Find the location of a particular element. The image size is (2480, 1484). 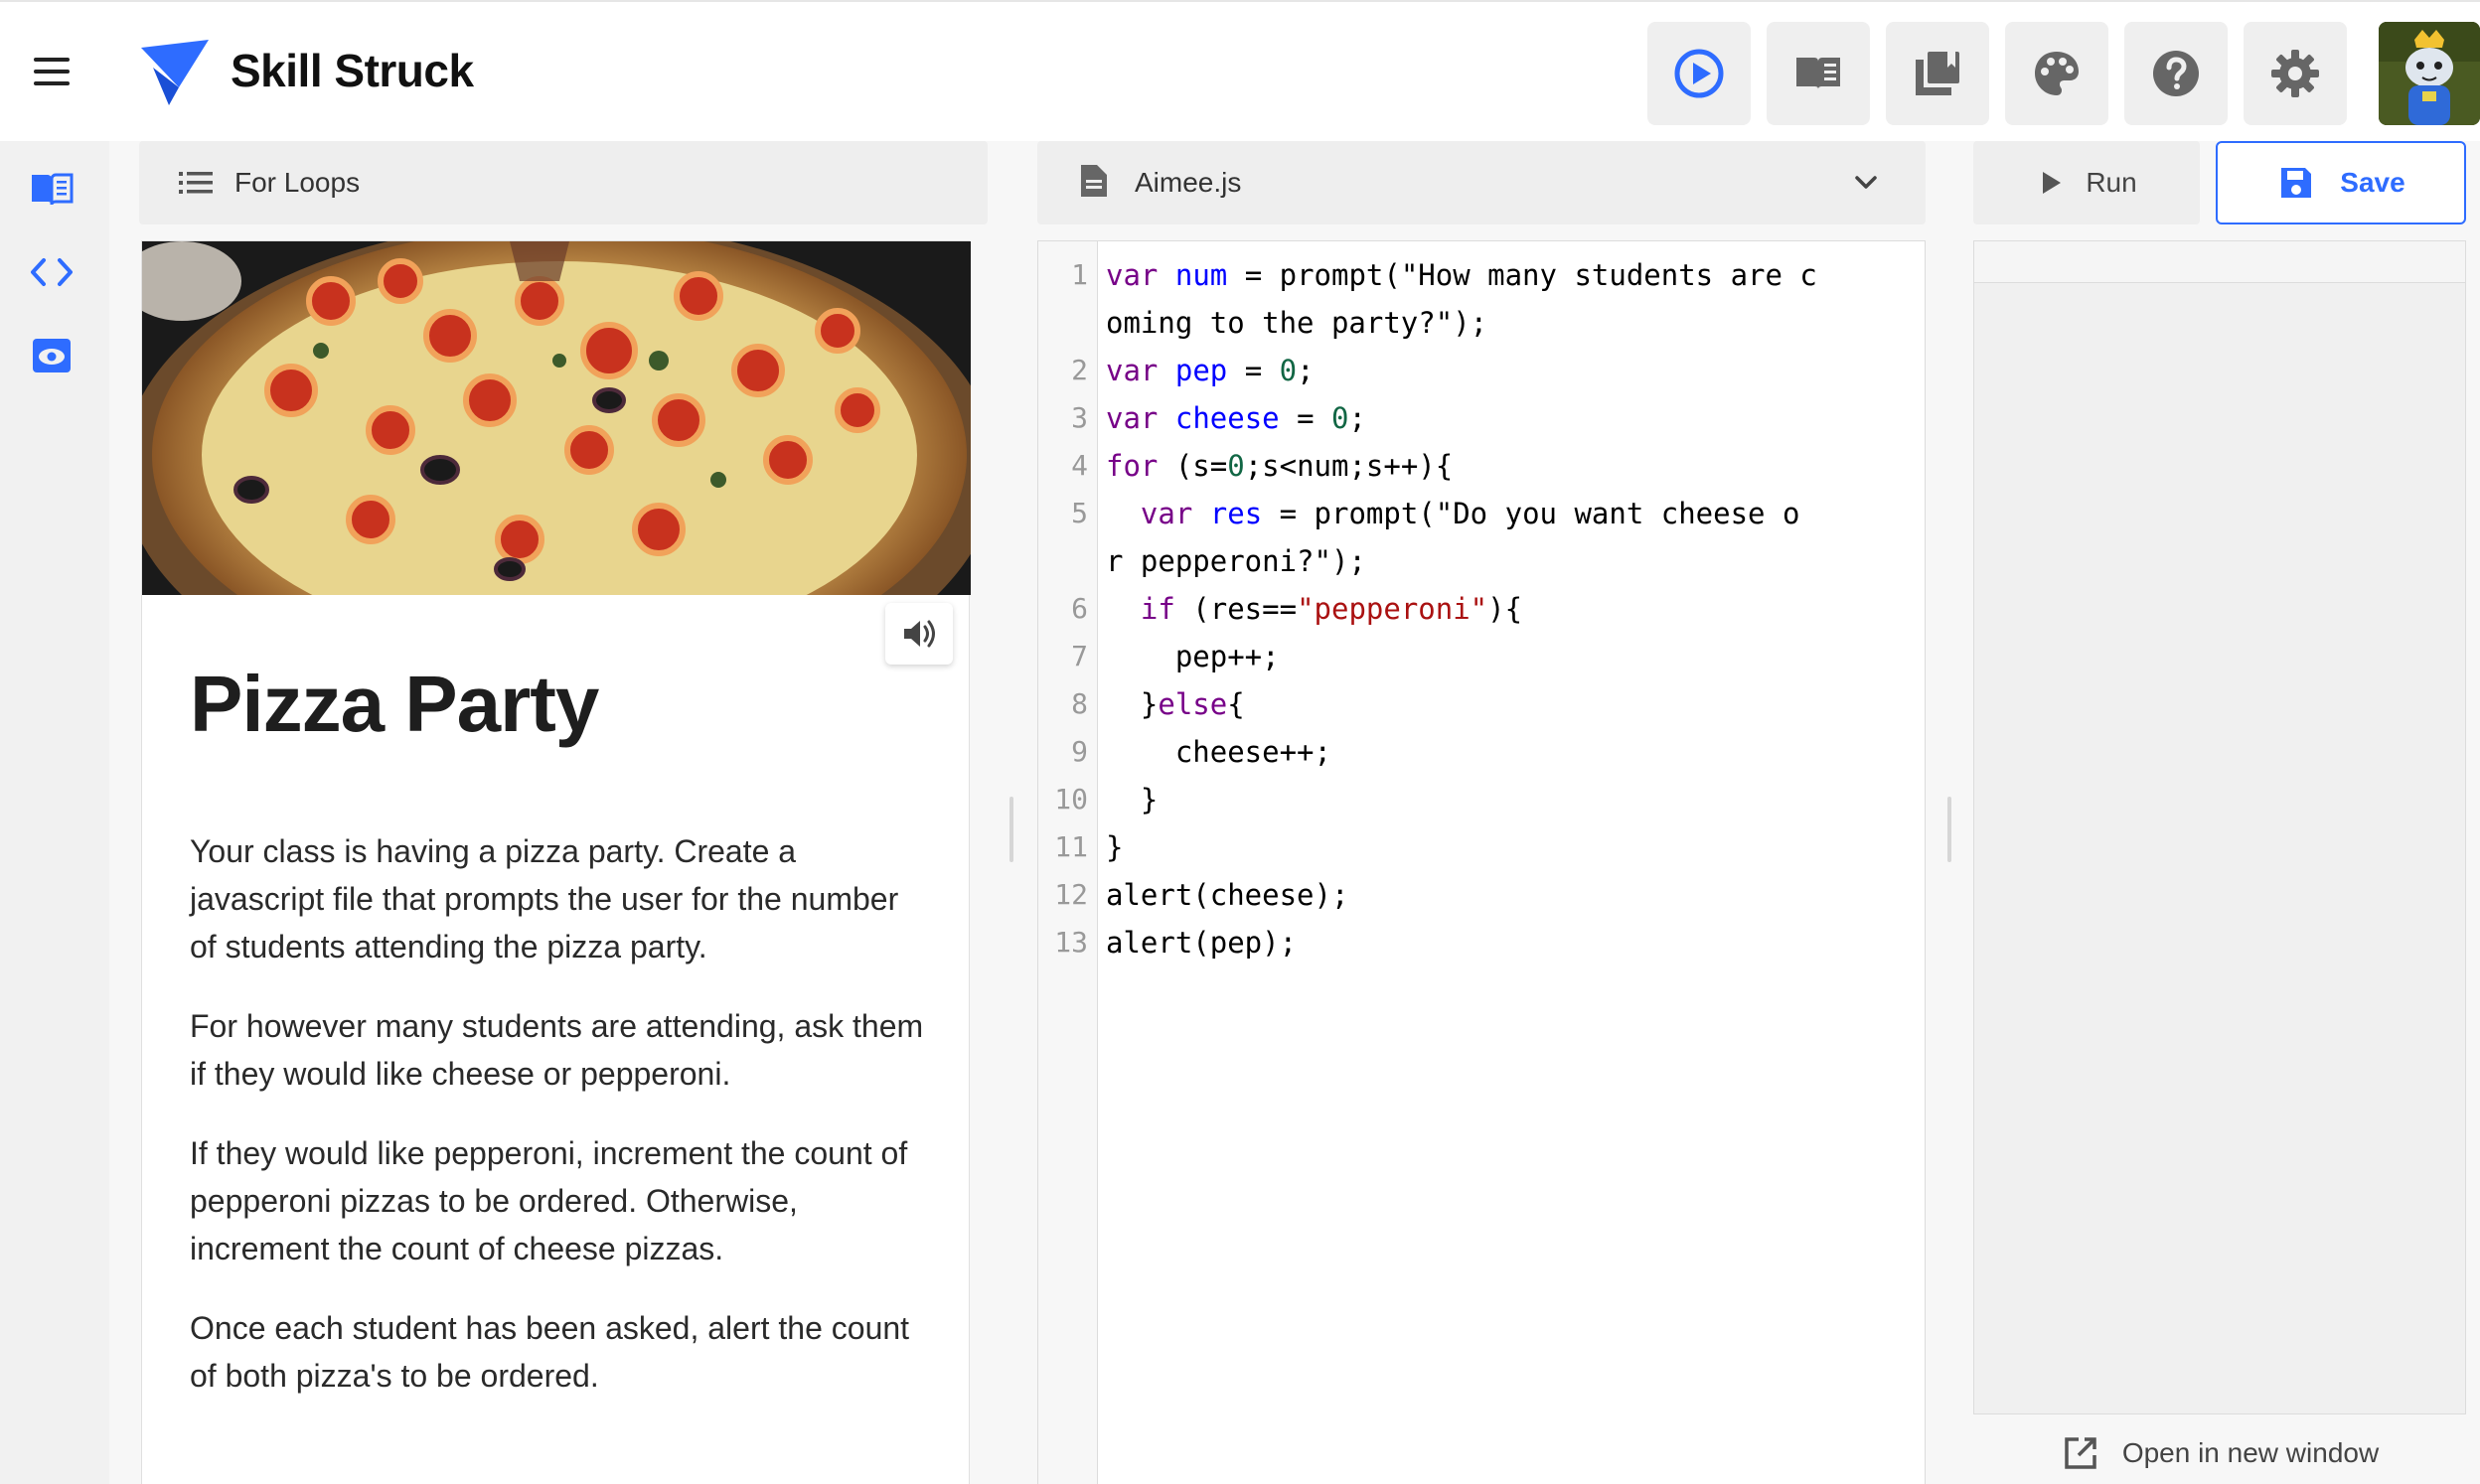

line-number: 3 is located at coordinates (1079, 417).